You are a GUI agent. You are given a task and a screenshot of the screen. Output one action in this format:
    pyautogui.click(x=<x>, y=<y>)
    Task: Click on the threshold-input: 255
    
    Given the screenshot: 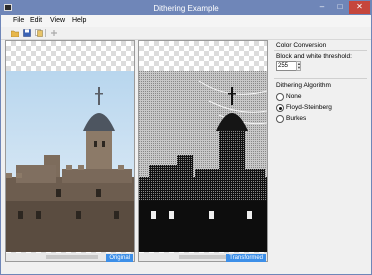 What is the action you would take?
    pyautogui.click(x=286, y=66)
    